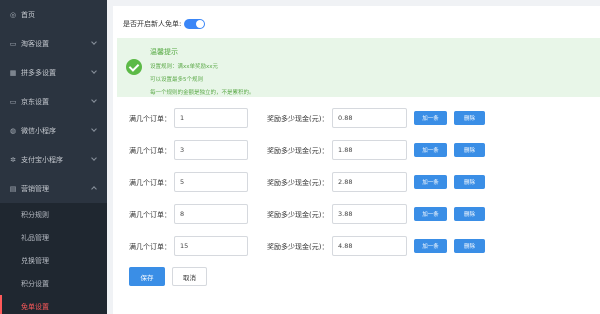 The image size is (600, 314). What do you see at coordinates (152, 24) in the screenshot?
I see `newcomer-free-toggle-label: 是否开启新人免单:` at bounding box center [152, 24].